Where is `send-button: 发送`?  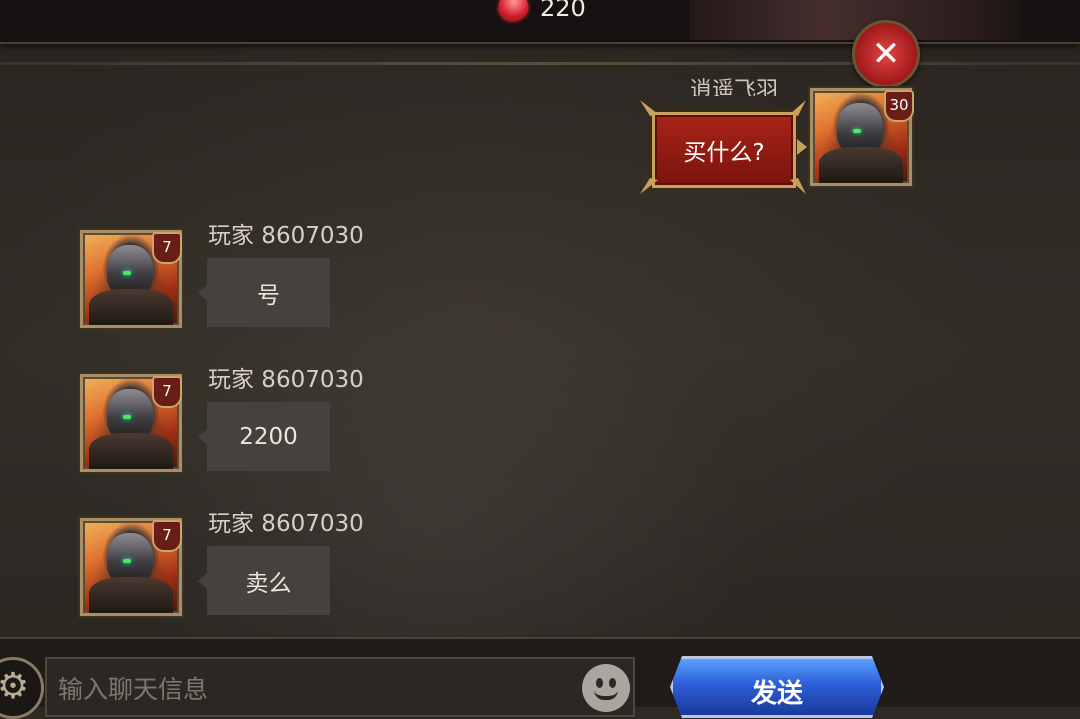
send-button: 发送 is located at coordinates (777, 687).